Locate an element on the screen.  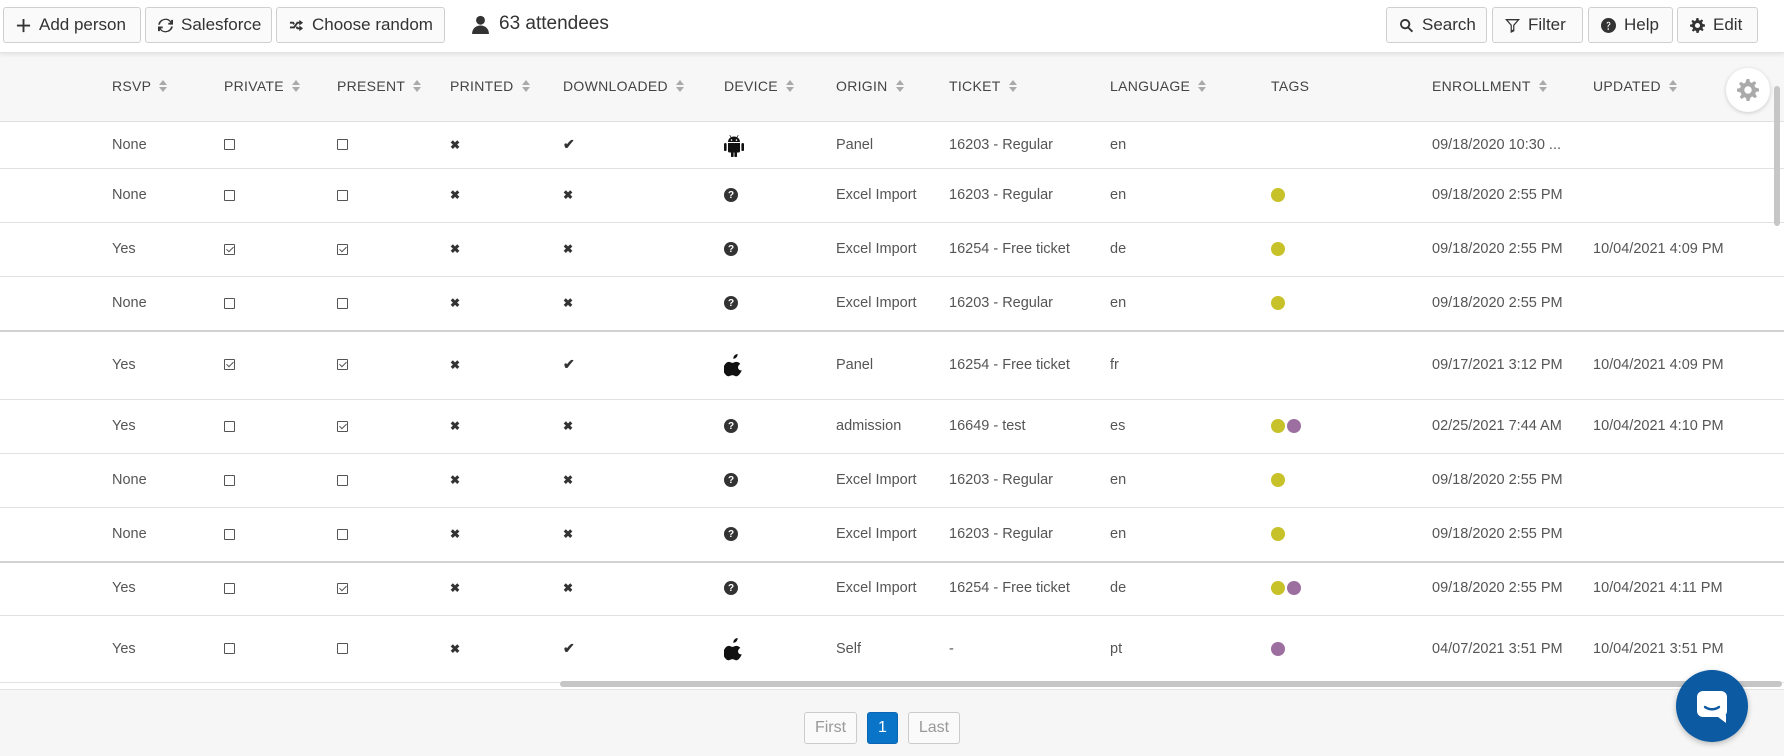
column-header-device: DEVICE is located at coordinates (759, 86).